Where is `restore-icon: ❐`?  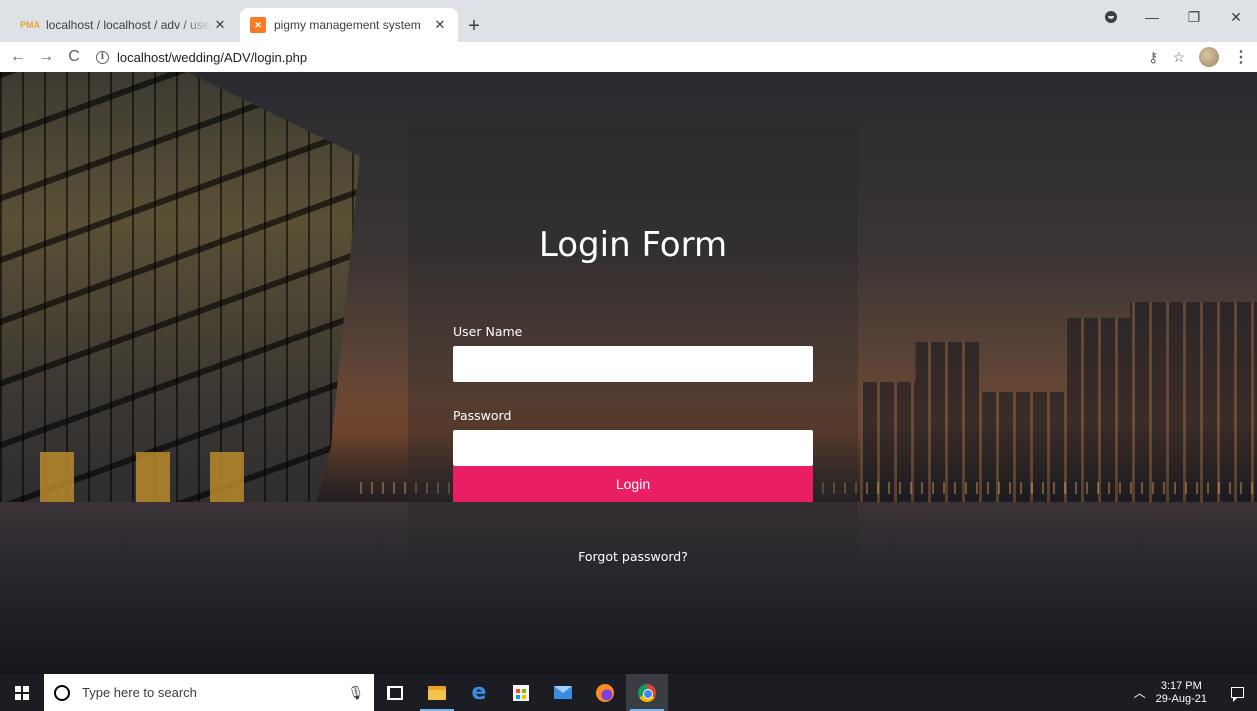 restore-icon: ❐ is located at coordinates (1194, 17).